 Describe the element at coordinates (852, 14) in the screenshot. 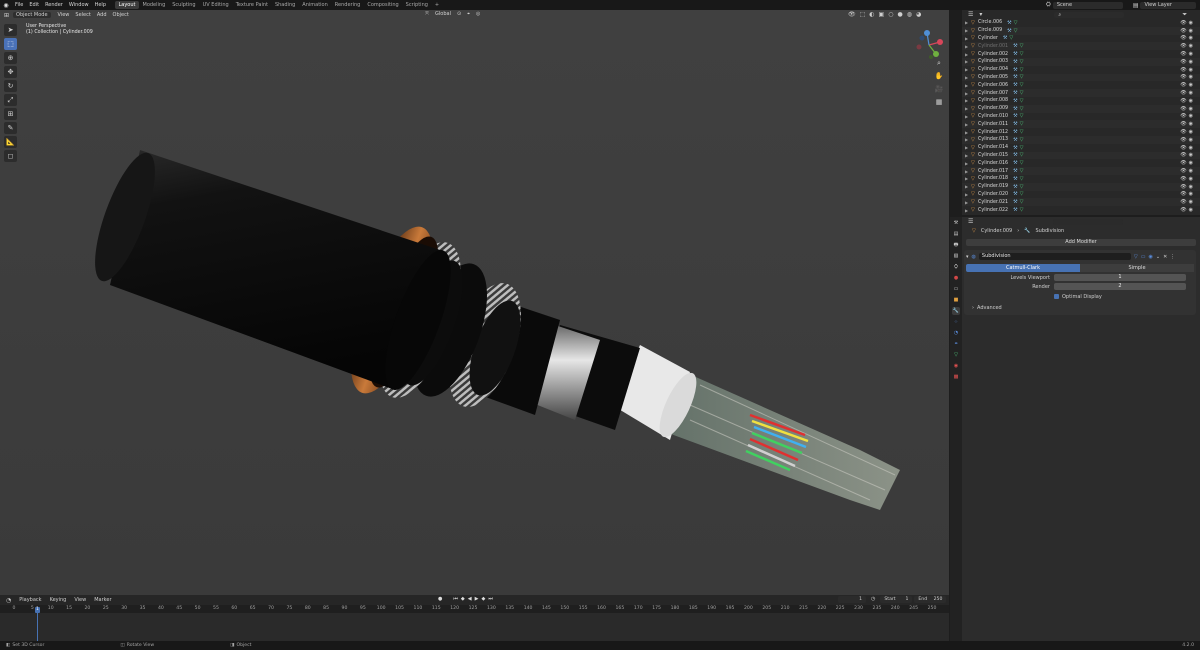

I see `visibility-icon: 👁` at that location.